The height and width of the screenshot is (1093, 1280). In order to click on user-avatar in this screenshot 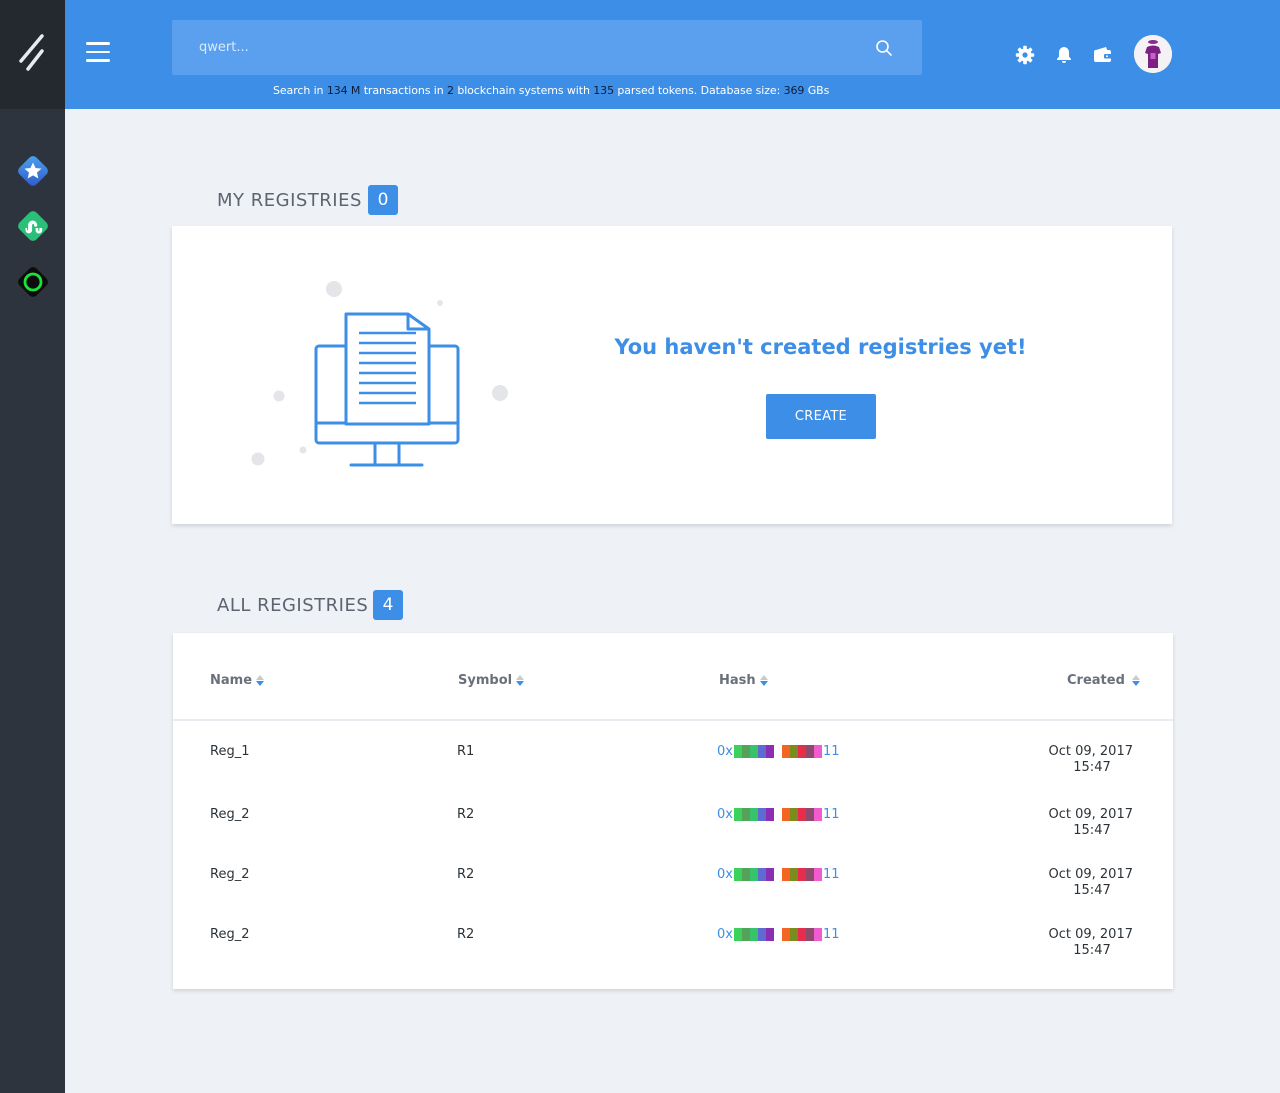, I will do `click(1153, 54)`.